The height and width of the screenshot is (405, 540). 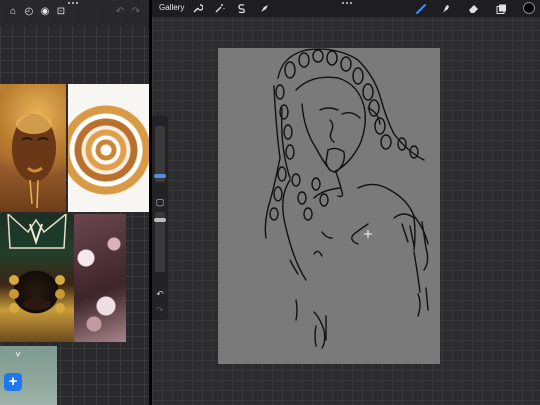 What do you see at coordinates (160, 202) in the screenshot?
I see `square-icon: ▢` at bounding box center [160, 202].